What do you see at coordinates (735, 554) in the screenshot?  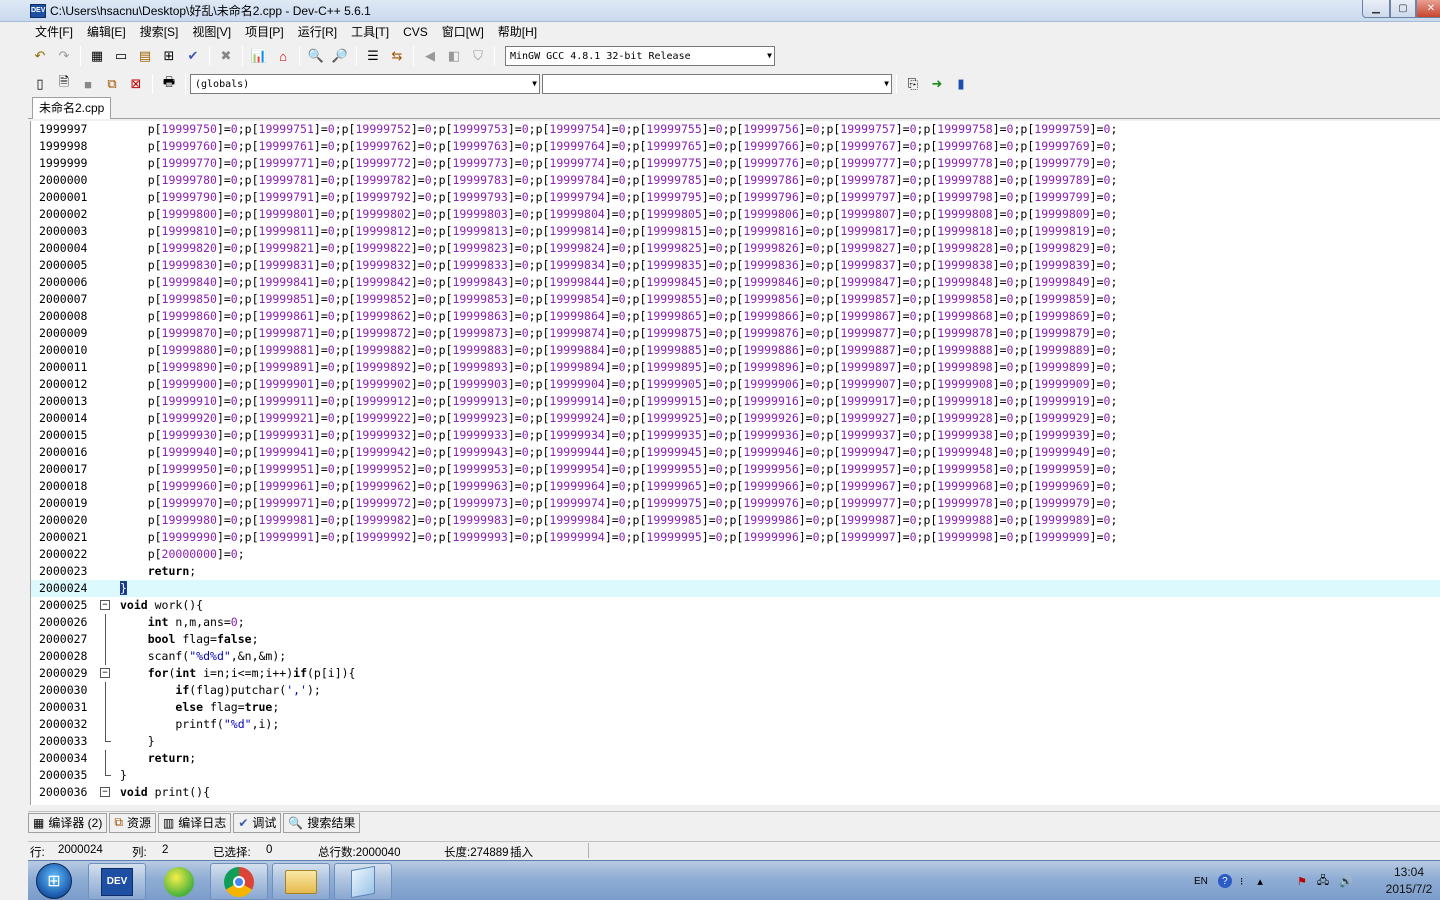 I see `code-line: 2000022 p[20000000]=0;` at bounding box center [735, 554].